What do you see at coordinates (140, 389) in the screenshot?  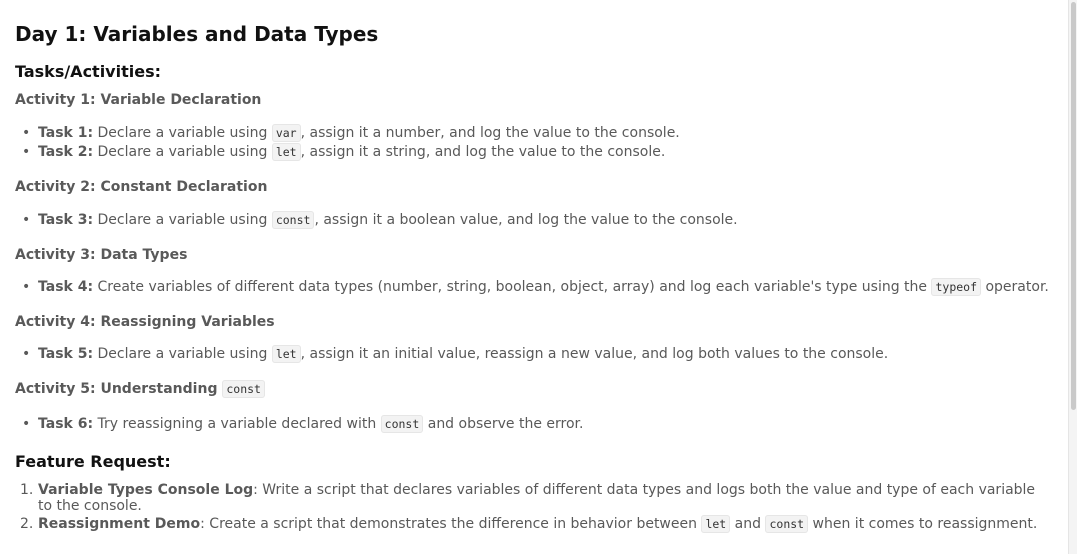 I see `activity-5-heading: Activity 5: Understanding const` at bounding box center [140, 389].